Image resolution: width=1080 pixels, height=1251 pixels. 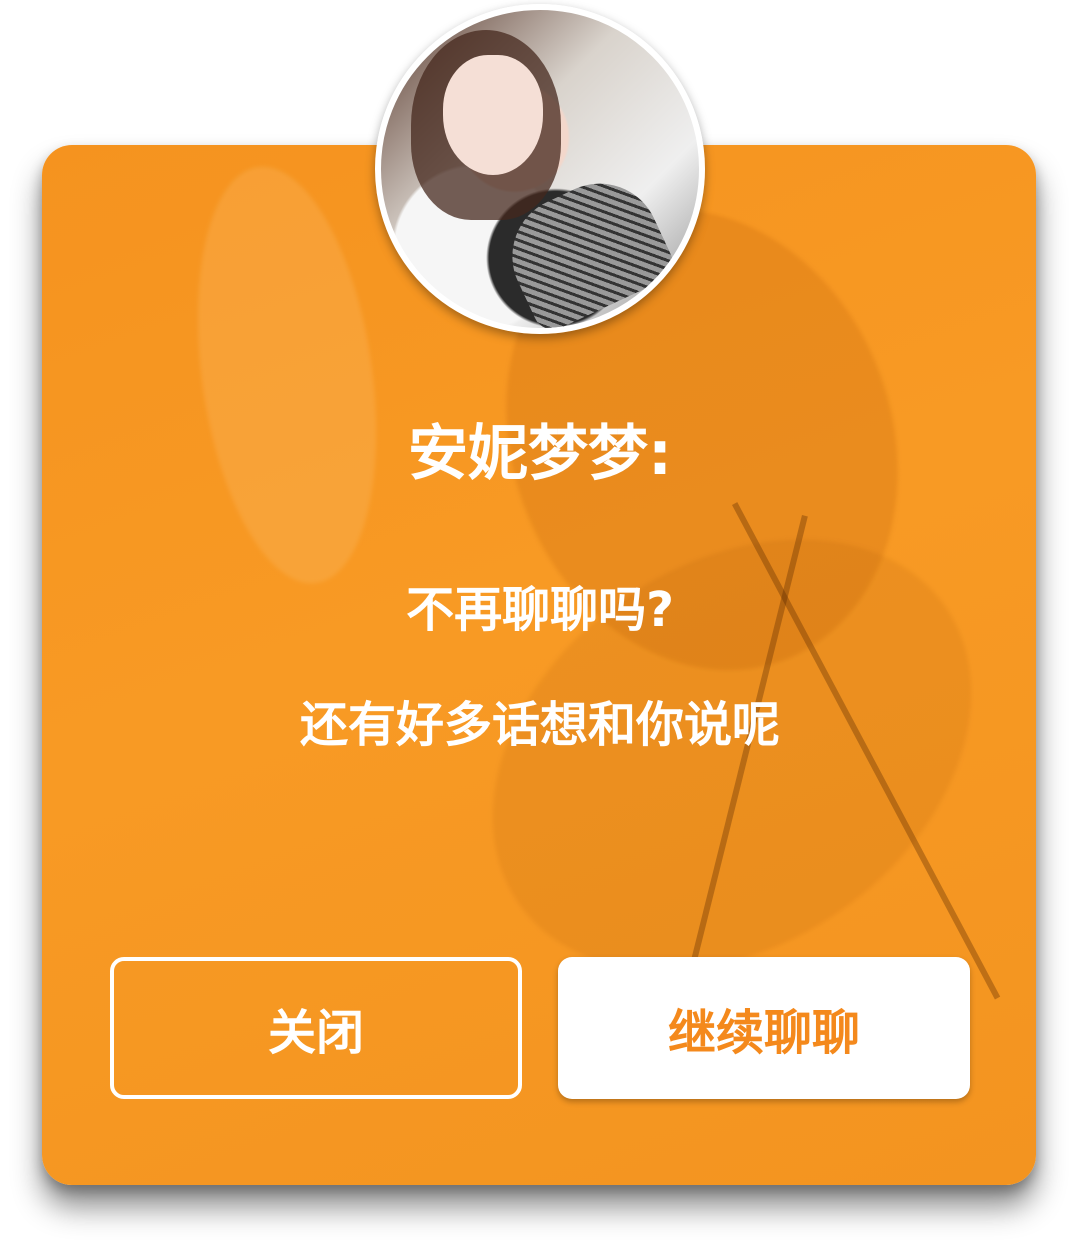 I want to click on message-line-2: 还有好多话想和你说呢, so click(x=539, y=725).